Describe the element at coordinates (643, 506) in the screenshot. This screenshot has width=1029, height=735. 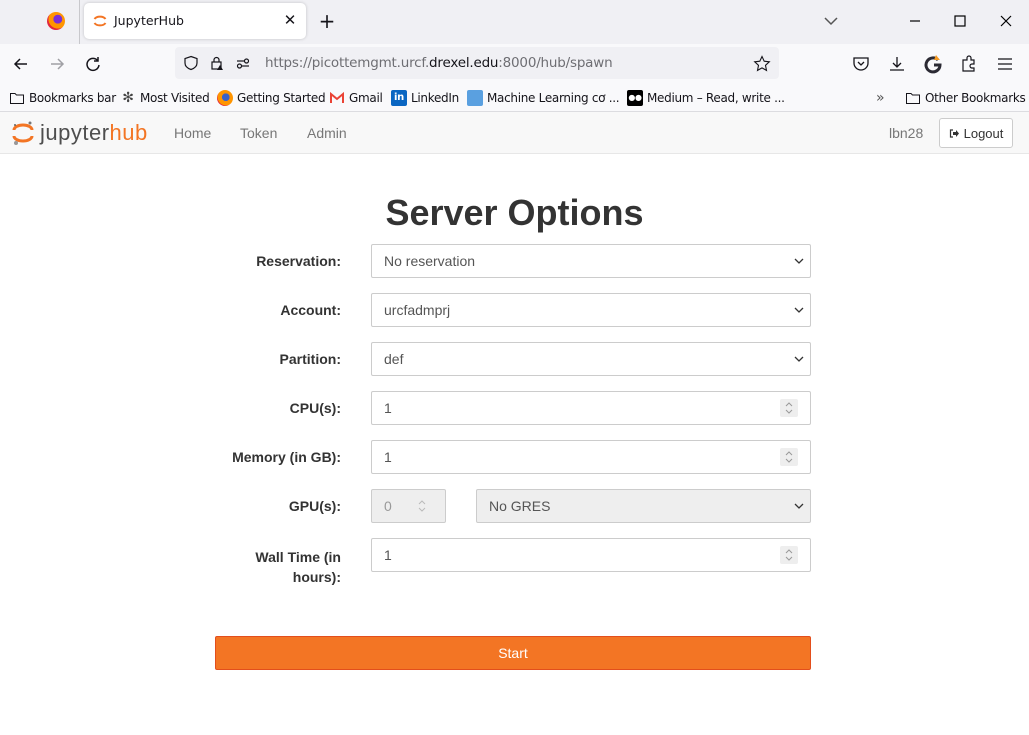
I see `gres-select: No GRES` at that location.